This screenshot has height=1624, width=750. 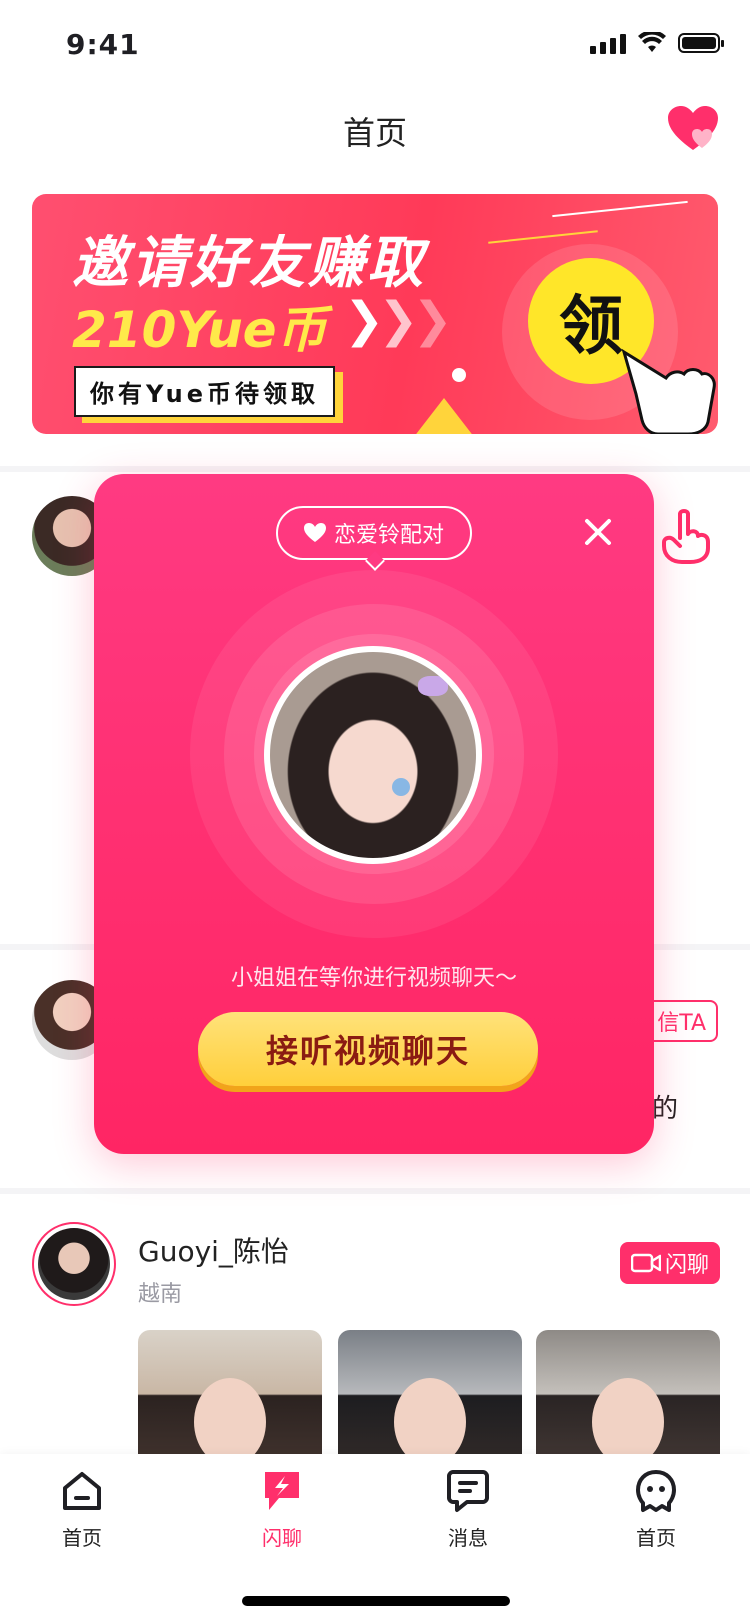 I want to click on heart-icon, so click(x=314, y=532).